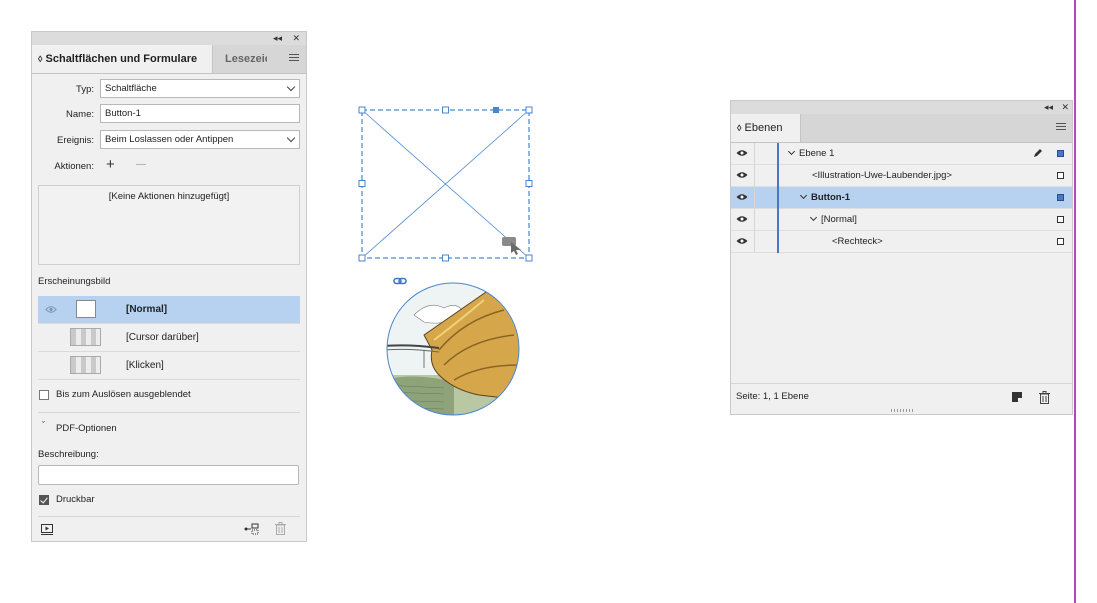 The image size is (1097, 603). I want to click on type-value: Schaltfläche, so click(131, 88).